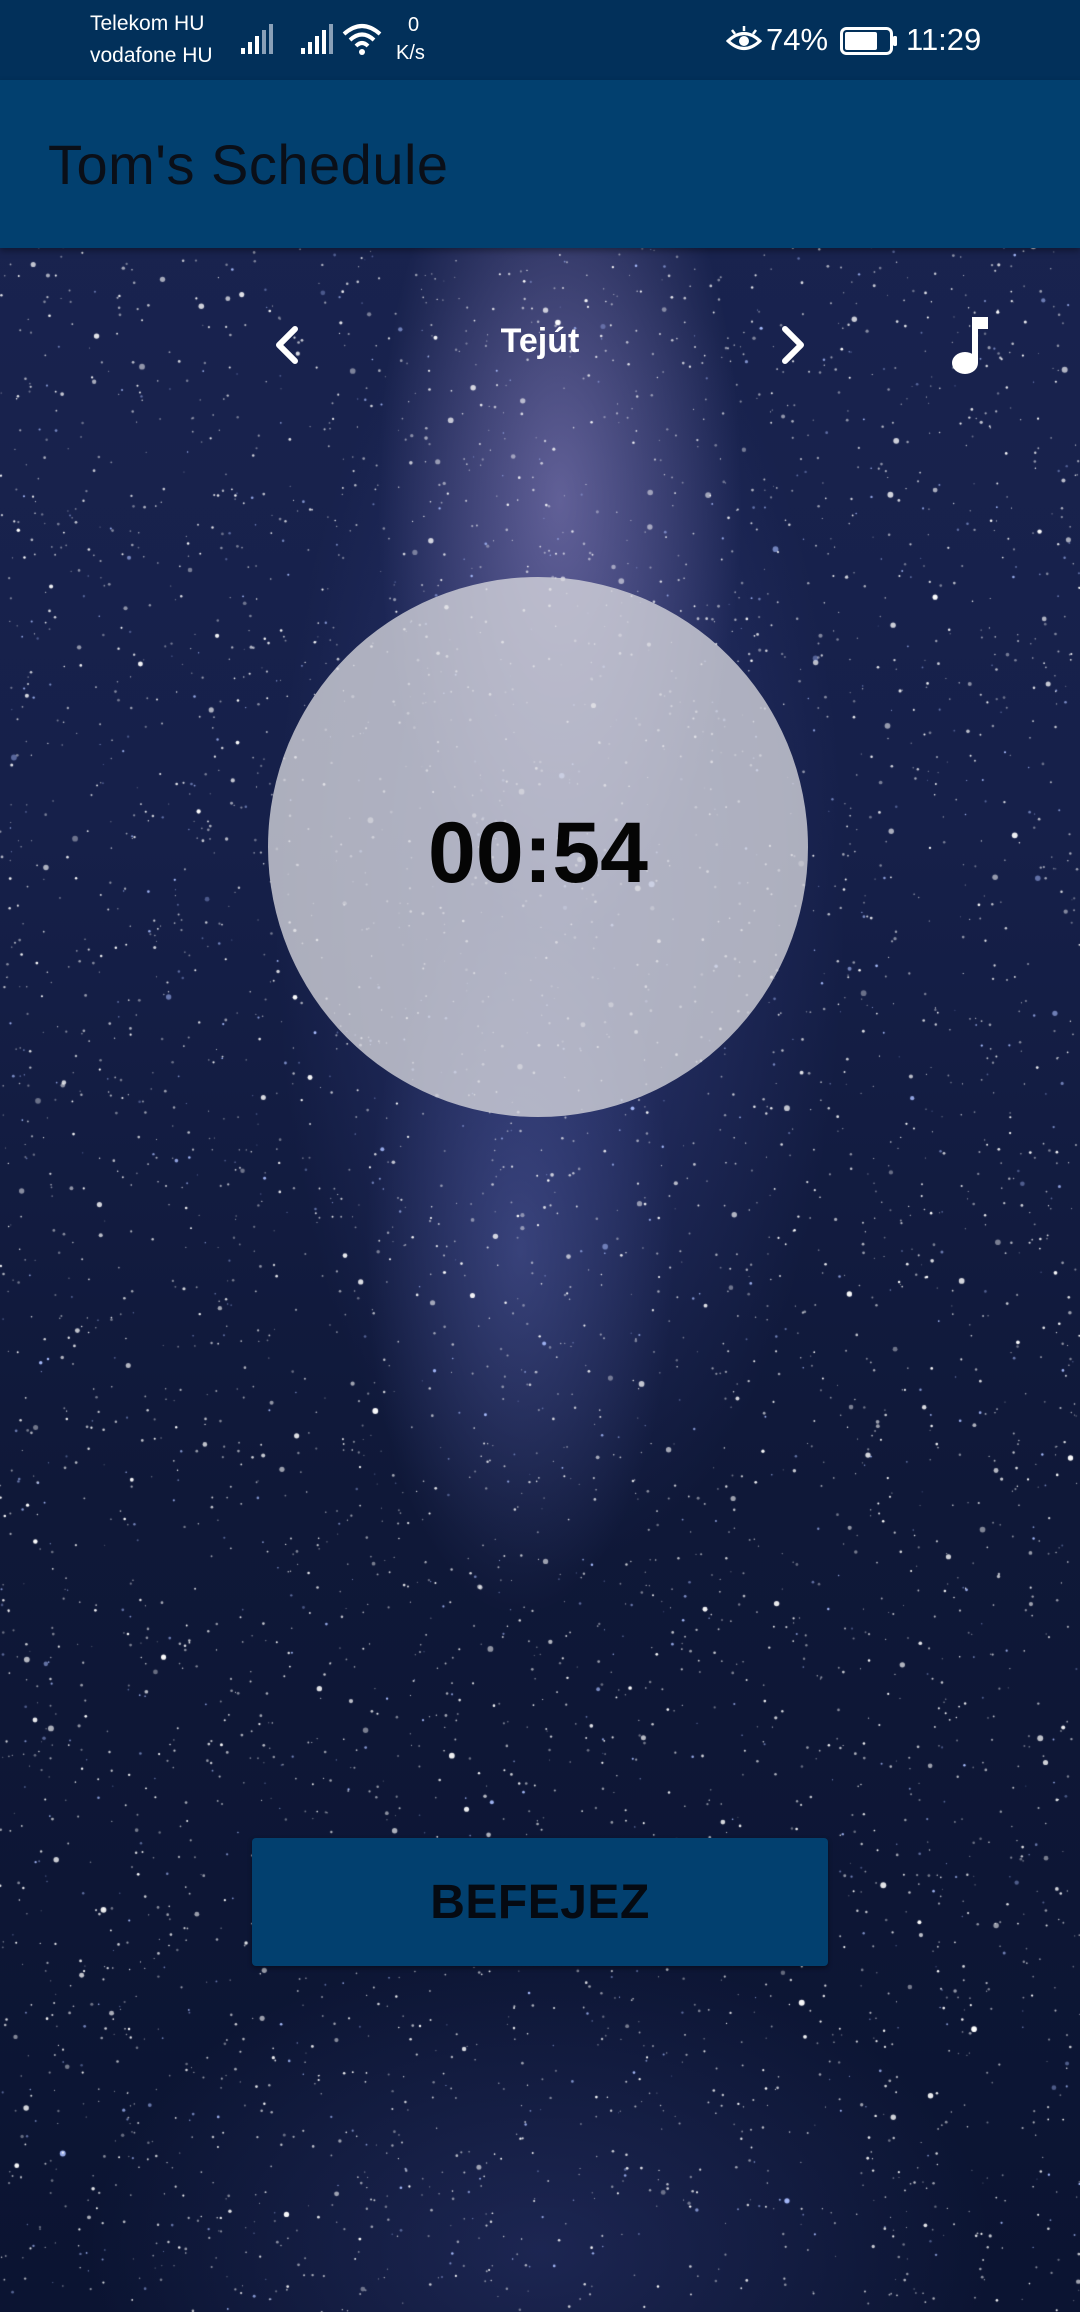  What do you see at coordinates (797, 39) in the screenshot?
I see `battery-percent: 74%` at bounding box center [797, 39].